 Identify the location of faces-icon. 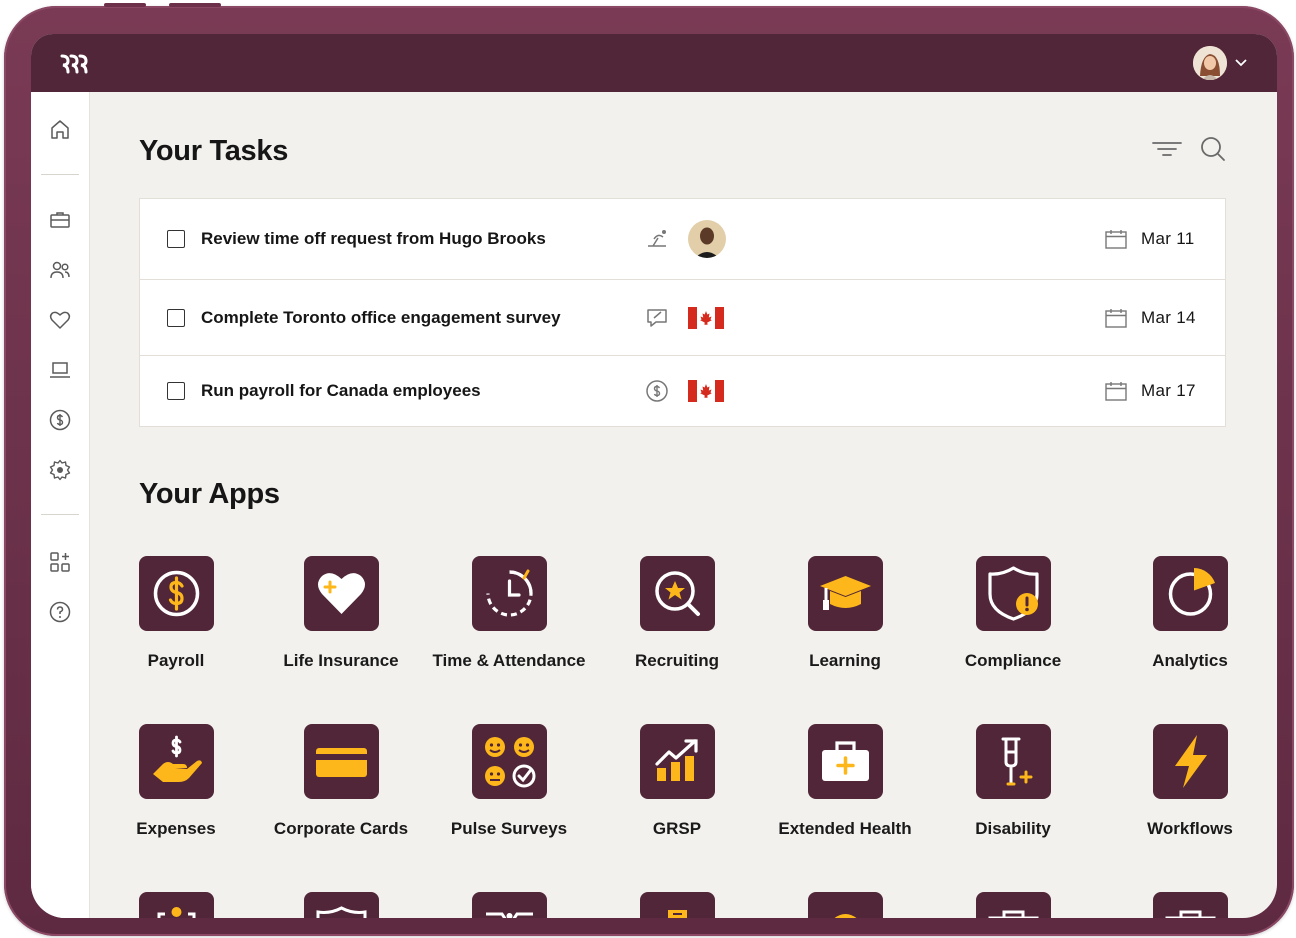
(509, 761).